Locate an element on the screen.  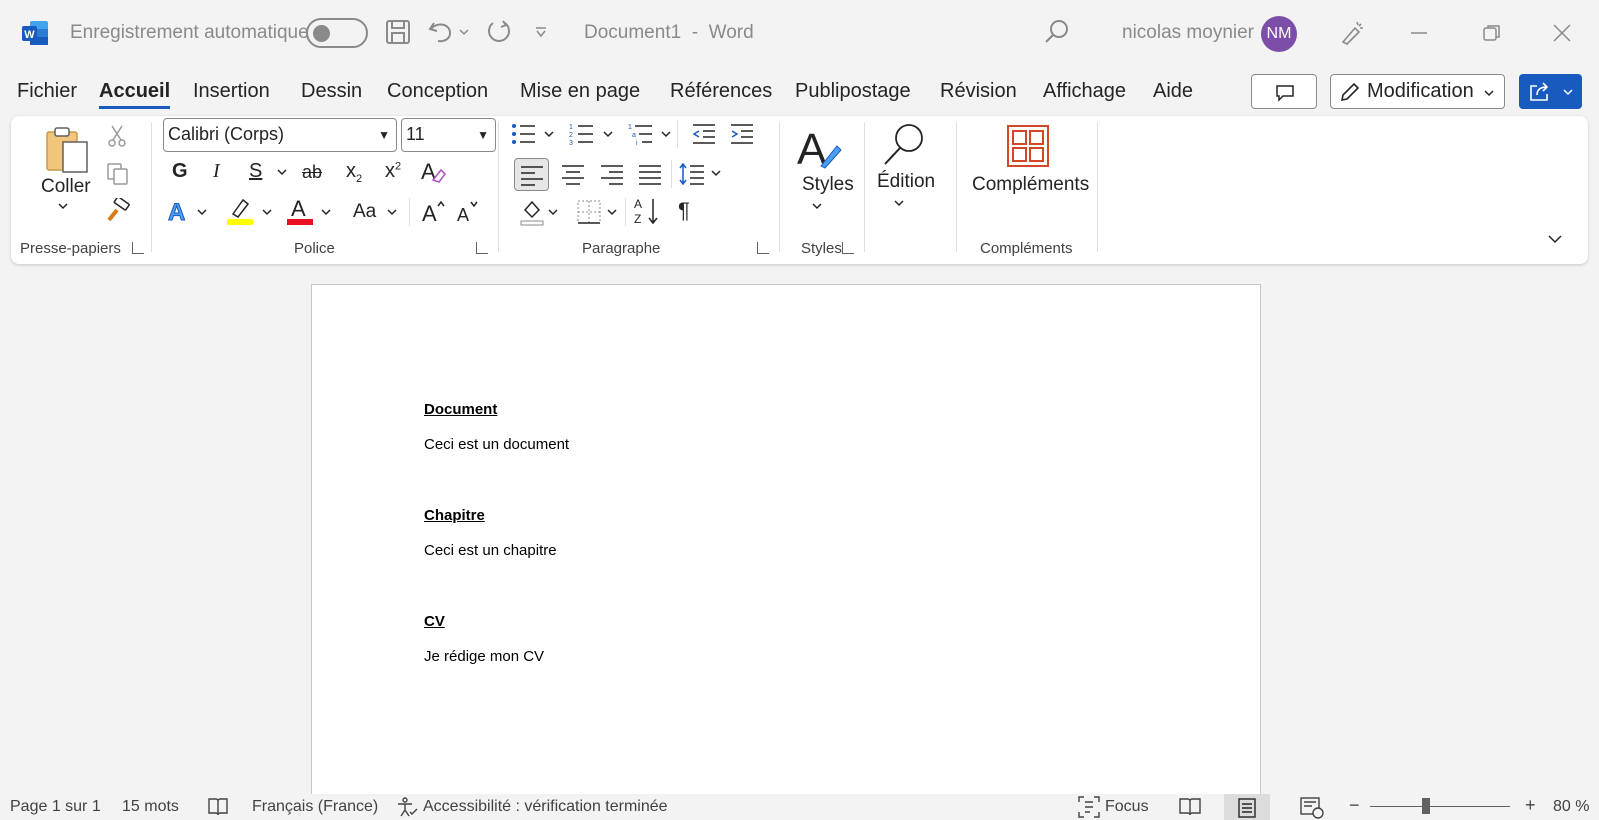
page-count: Page 1 sur 1 is located at coordinates (55, 807).